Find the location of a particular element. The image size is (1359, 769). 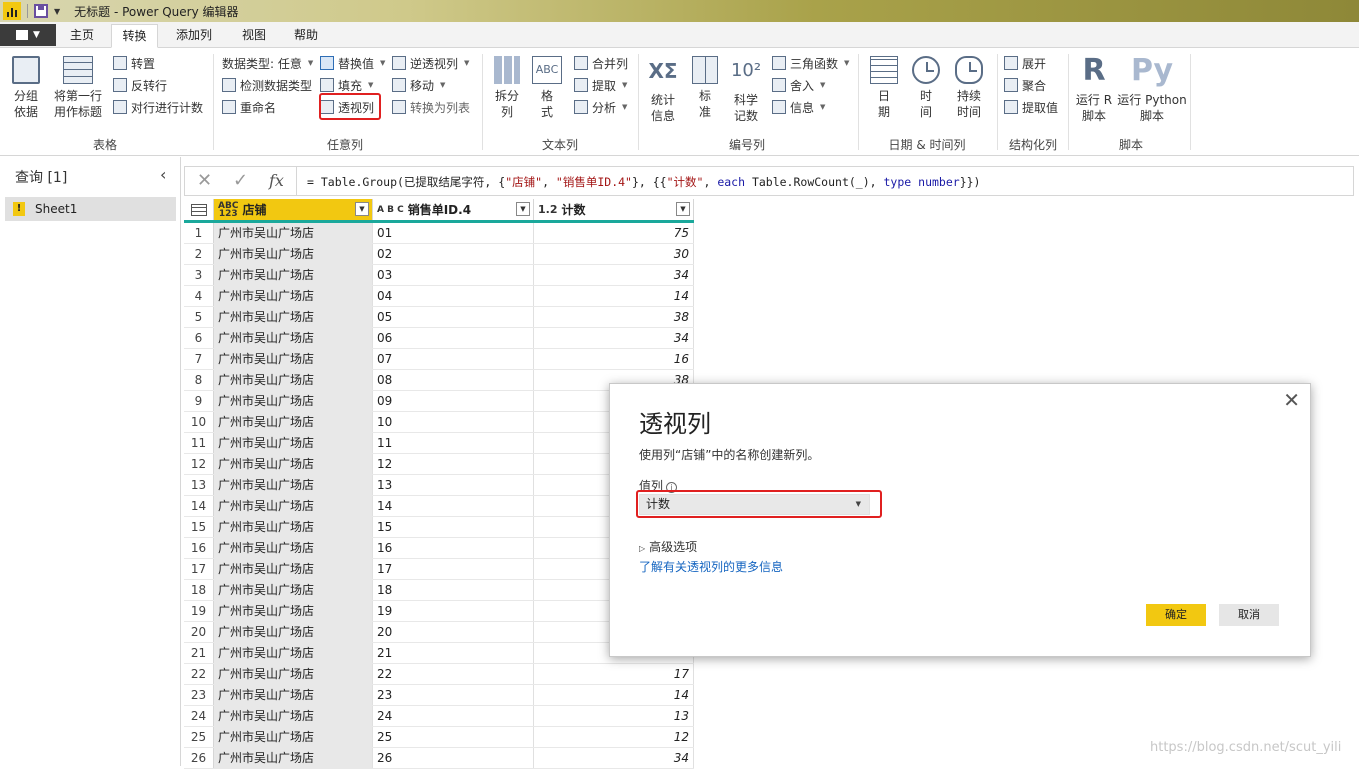

cell-order-id: 20 is located at coordinates (453, 632).